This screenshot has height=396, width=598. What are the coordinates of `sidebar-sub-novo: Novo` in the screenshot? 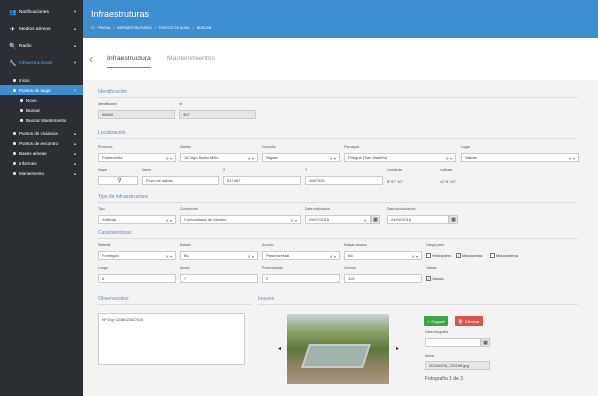 It's located at (41, 100).